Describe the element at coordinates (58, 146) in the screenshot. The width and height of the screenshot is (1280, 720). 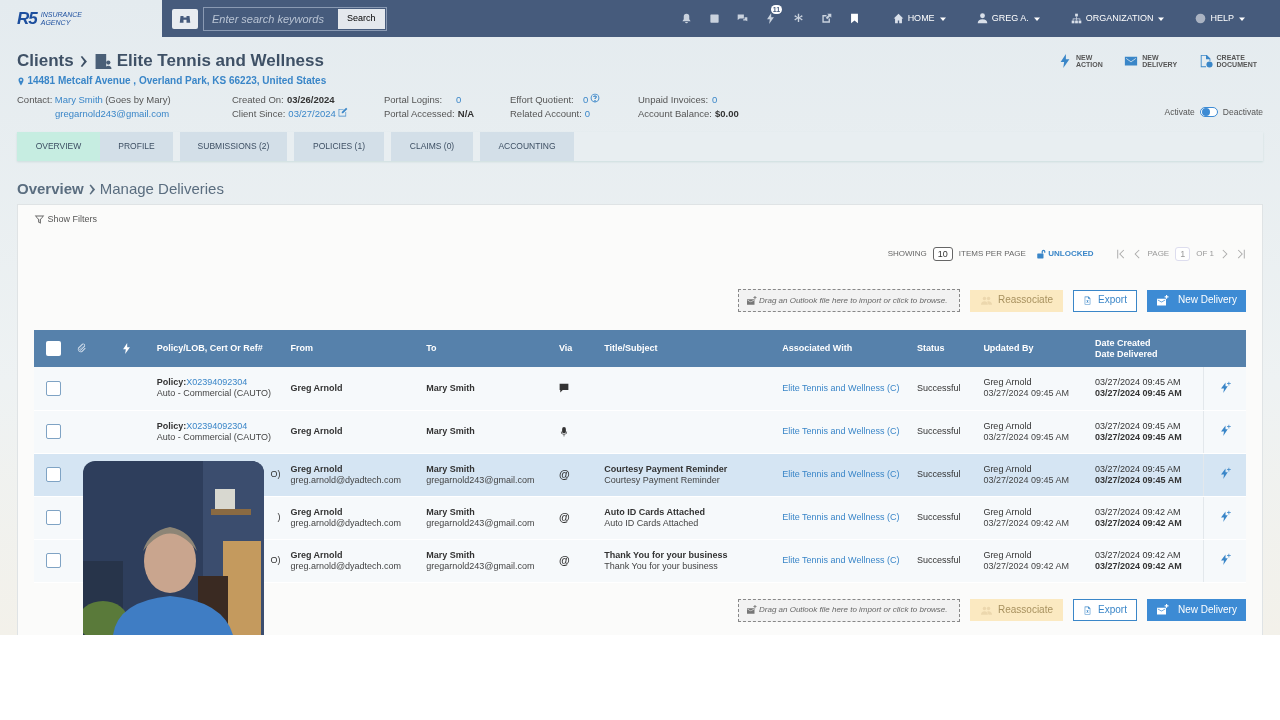
I see `tab: OVERVIEW` at that location.